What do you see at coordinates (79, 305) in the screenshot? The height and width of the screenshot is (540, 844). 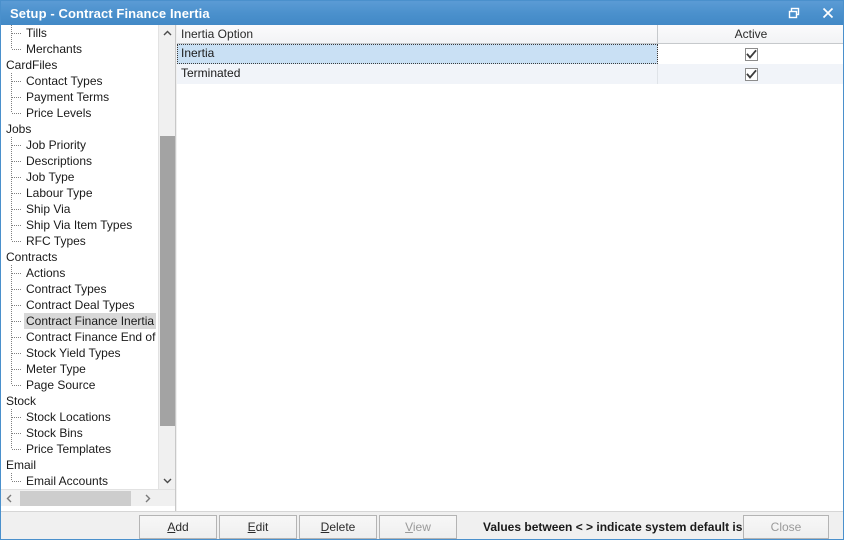 I see `tree-item-contract-deal-types: Contract Deal Types` at bounding box center [79, 305].